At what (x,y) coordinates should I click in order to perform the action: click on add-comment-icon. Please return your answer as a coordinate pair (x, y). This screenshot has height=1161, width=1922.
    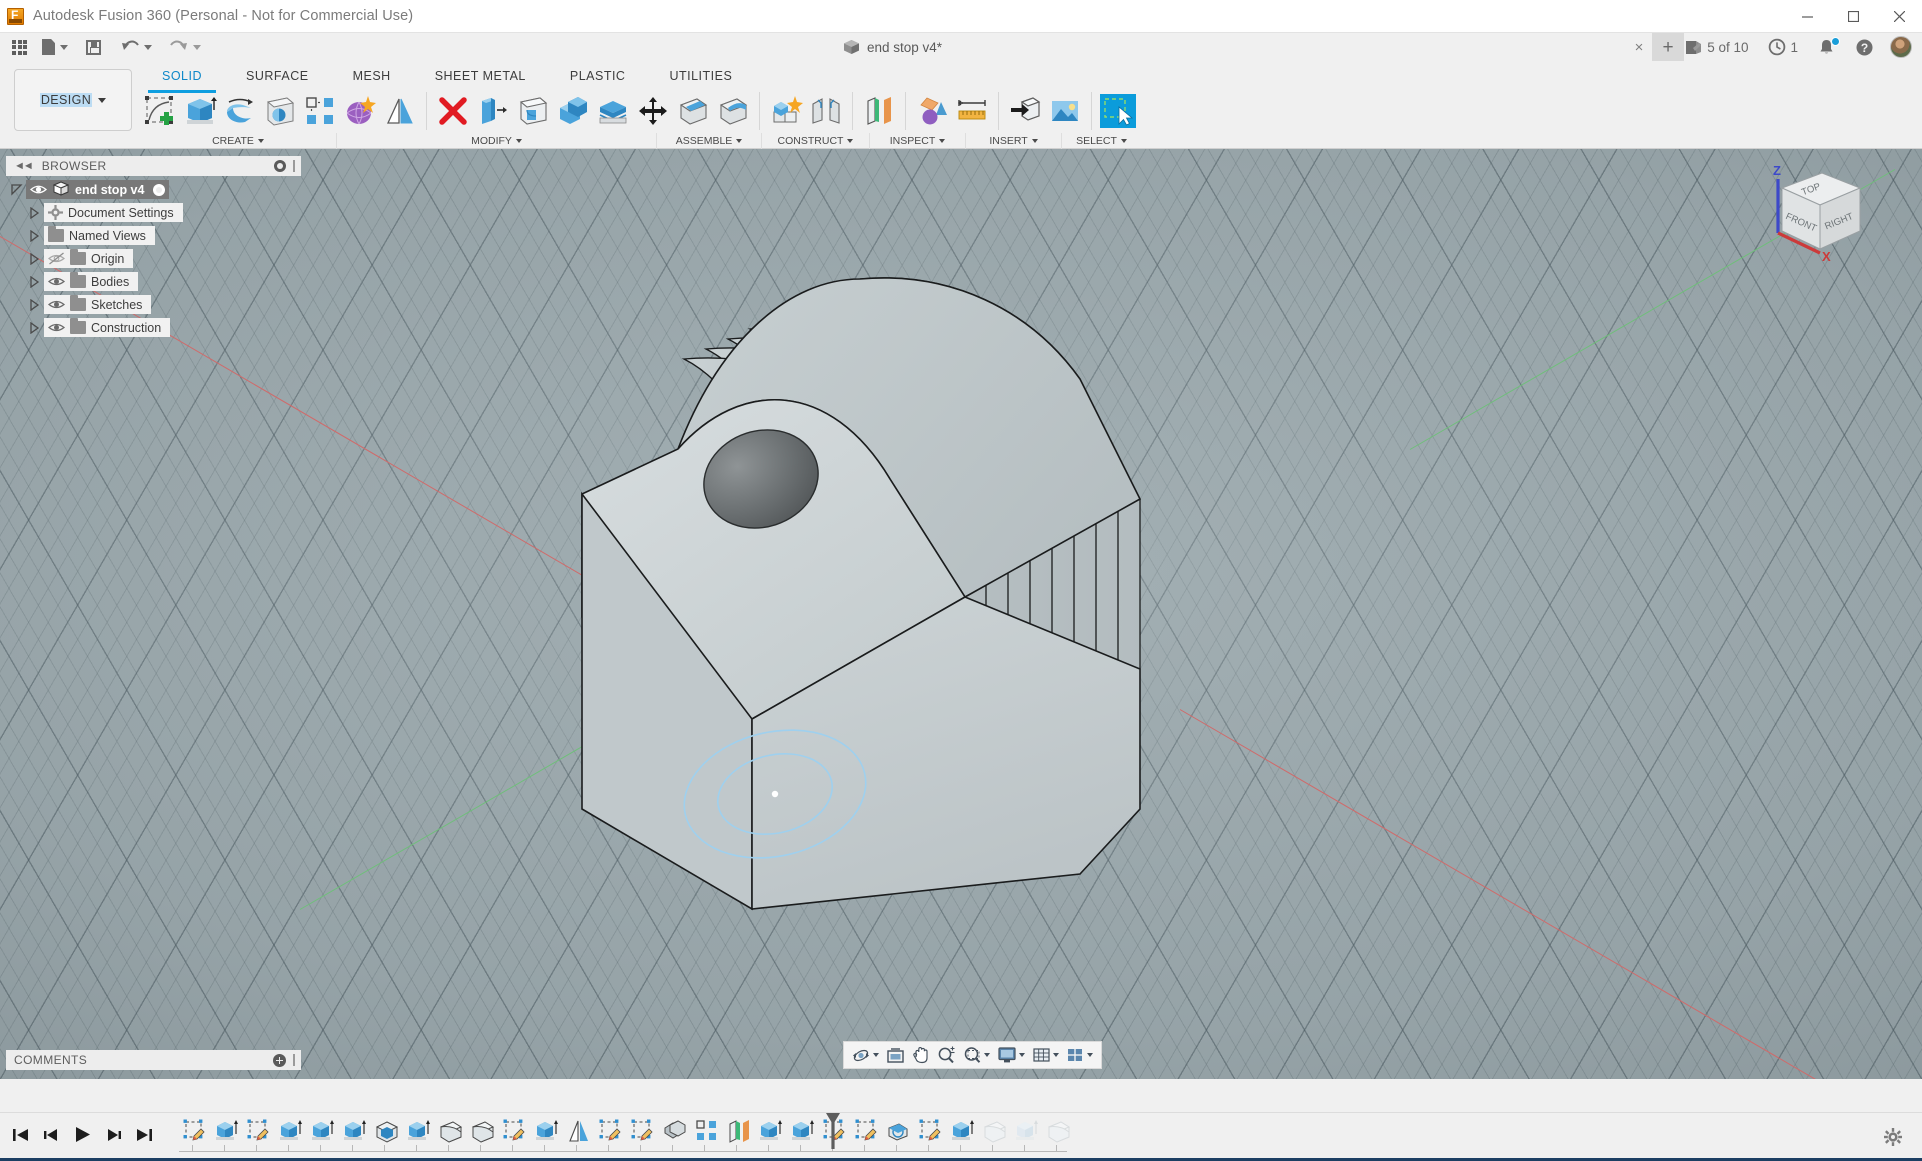
    Looking at the image, I should click on (279, 1060).